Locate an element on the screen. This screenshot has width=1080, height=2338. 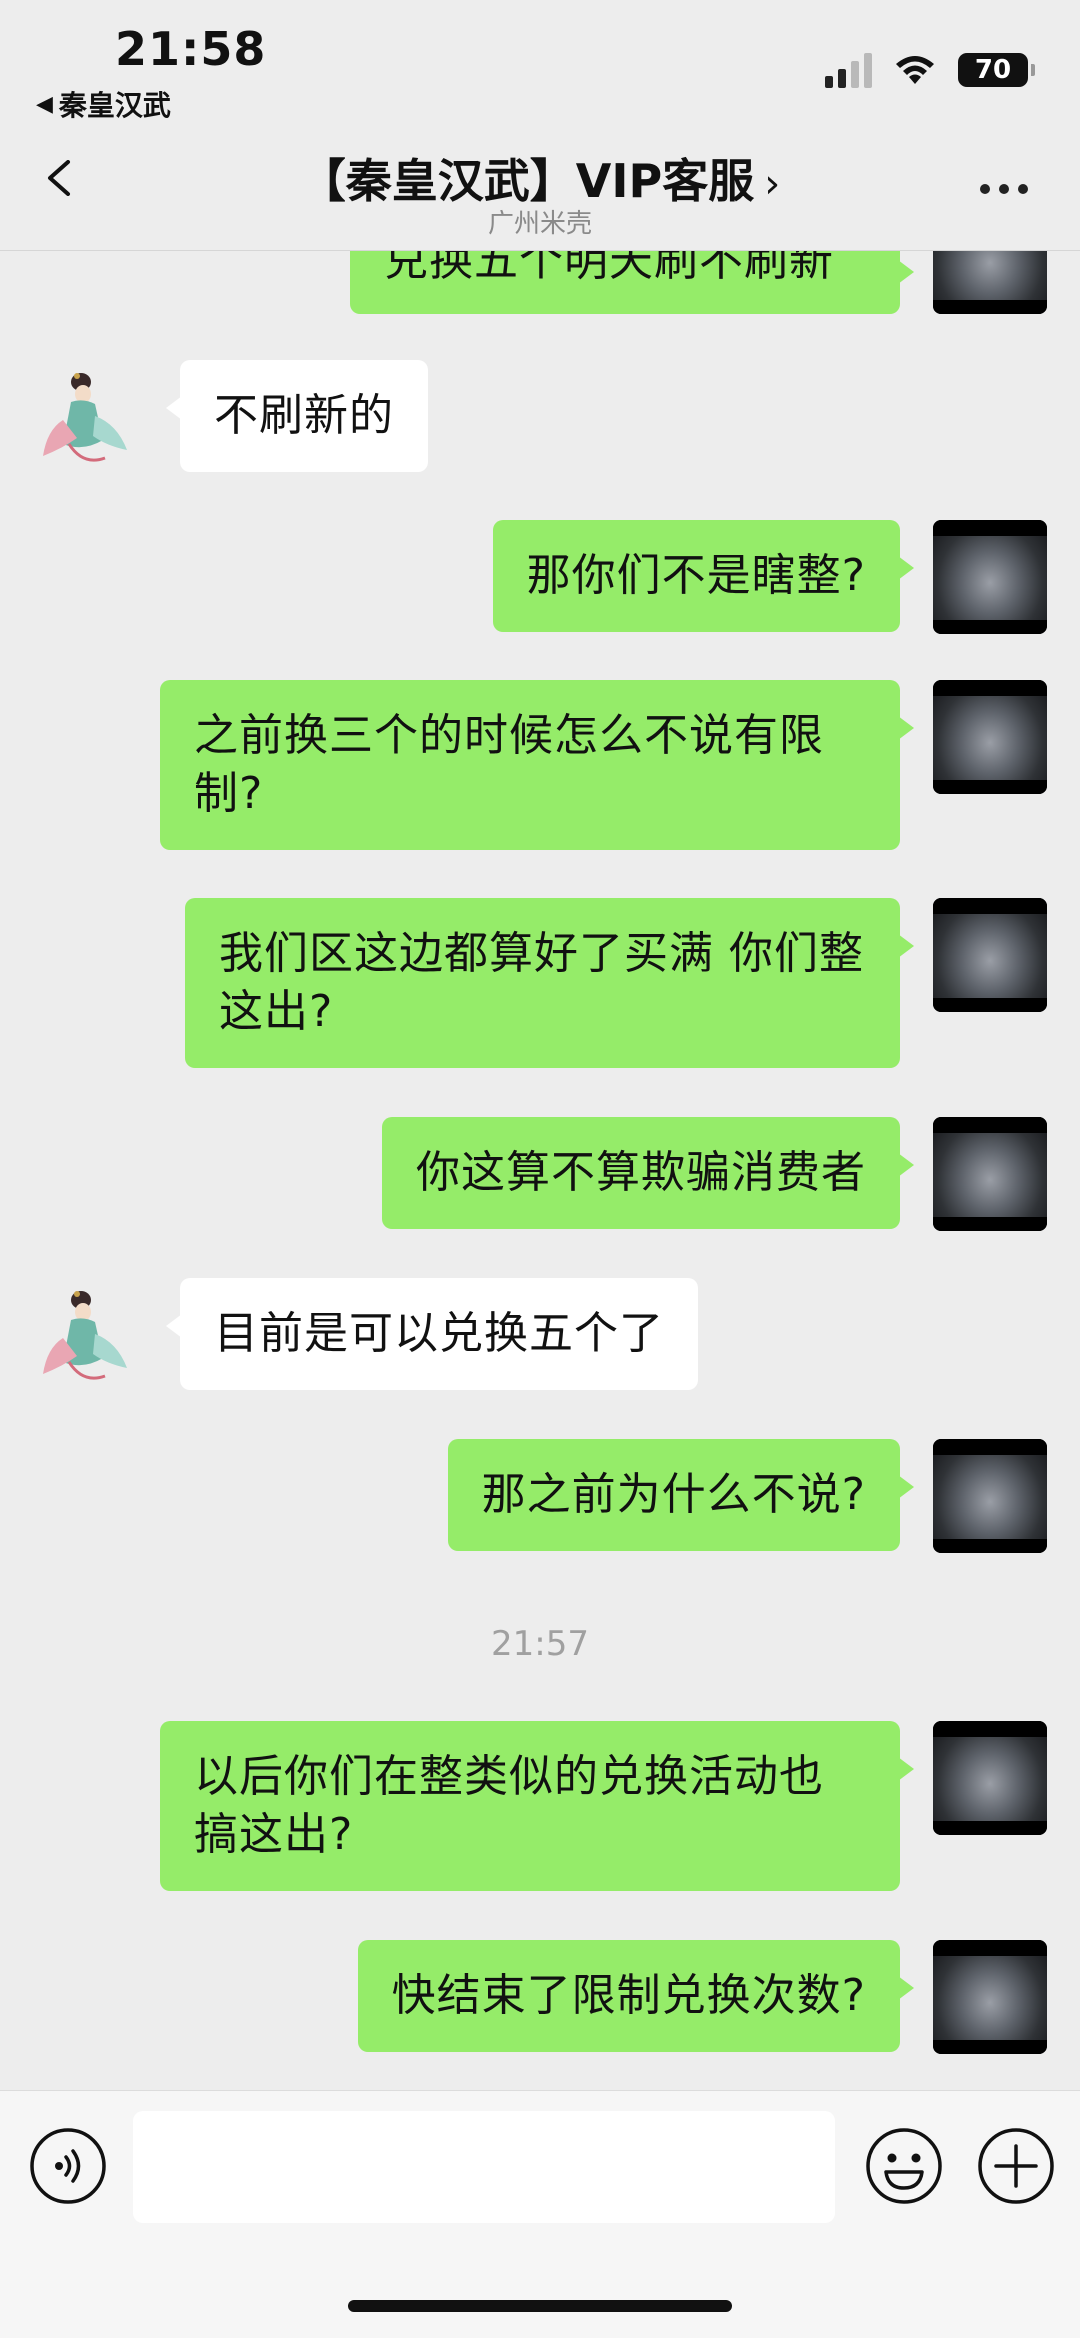
message-bubble-me: 你这算不算欺骗消费者 is located at coordinates (648, 1173).